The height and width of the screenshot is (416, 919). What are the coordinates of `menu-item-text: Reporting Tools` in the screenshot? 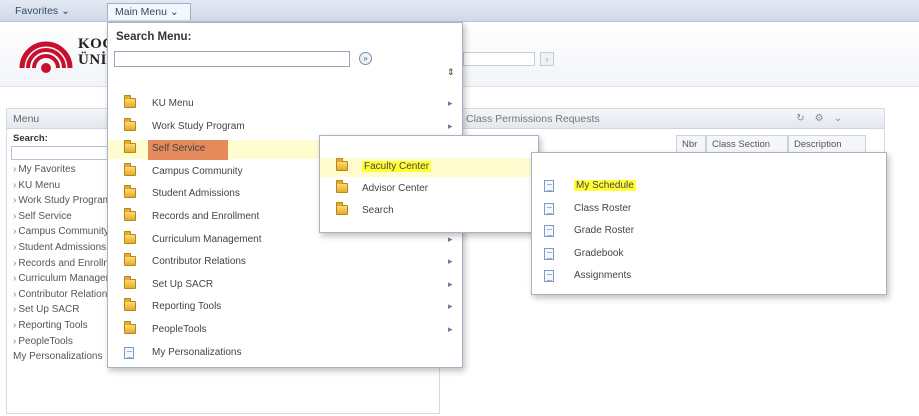 It's located at (187, 307).